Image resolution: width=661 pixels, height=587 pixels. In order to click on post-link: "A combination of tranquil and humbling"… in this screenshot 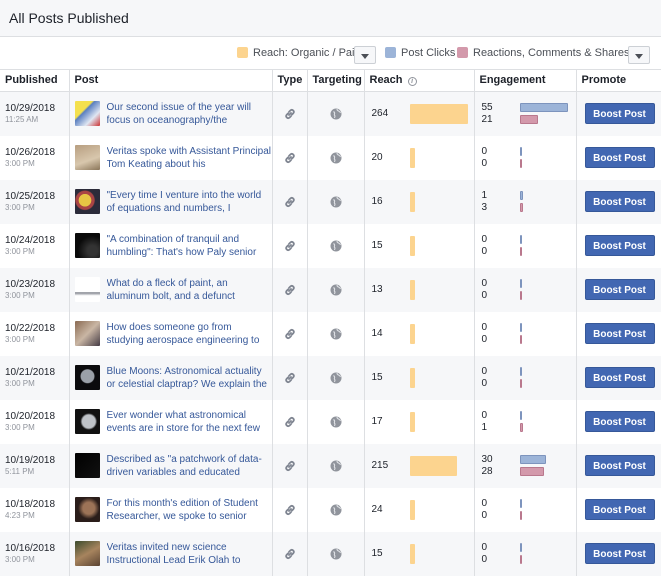, I will do `click(189, 246)`.